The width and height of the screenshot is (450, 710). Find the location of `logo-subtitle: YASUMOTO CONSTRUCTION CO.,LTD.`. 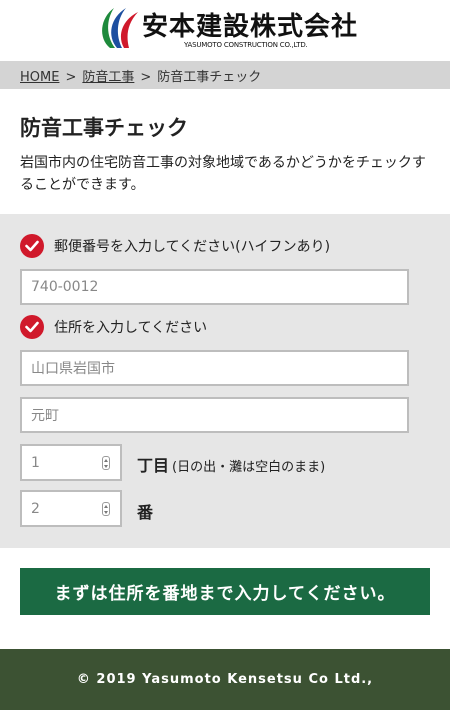

logo-subtitle: YASUMOTO CONSTRUCTION CO.,LTD. is located at coordinates (246, 45).